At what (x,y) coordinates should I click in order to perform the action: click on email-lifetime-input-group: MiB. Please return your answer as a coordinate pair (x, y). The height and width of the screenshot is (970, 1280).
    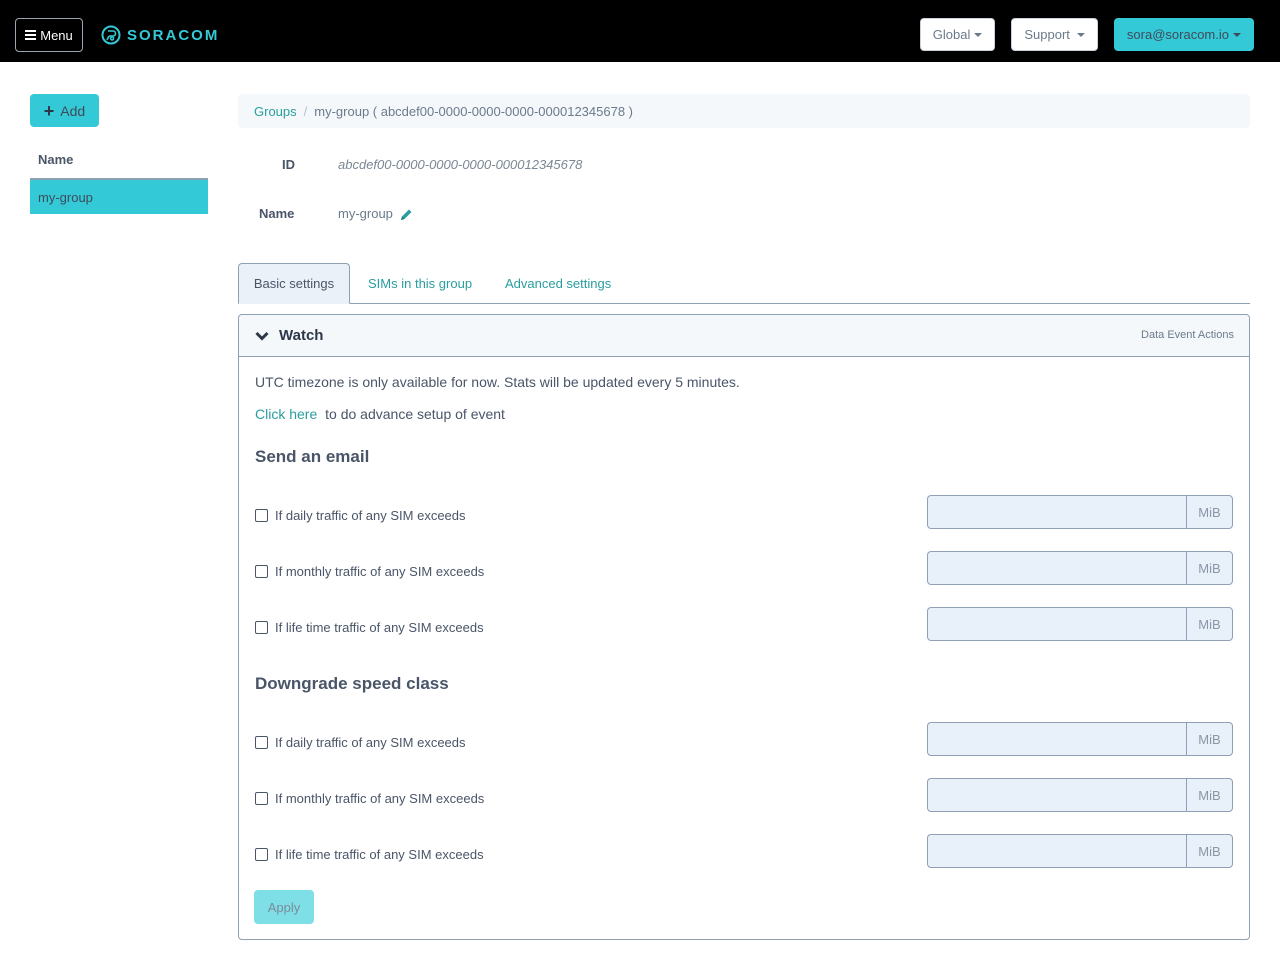
    Looking at the image, I should click on (1080, 624).